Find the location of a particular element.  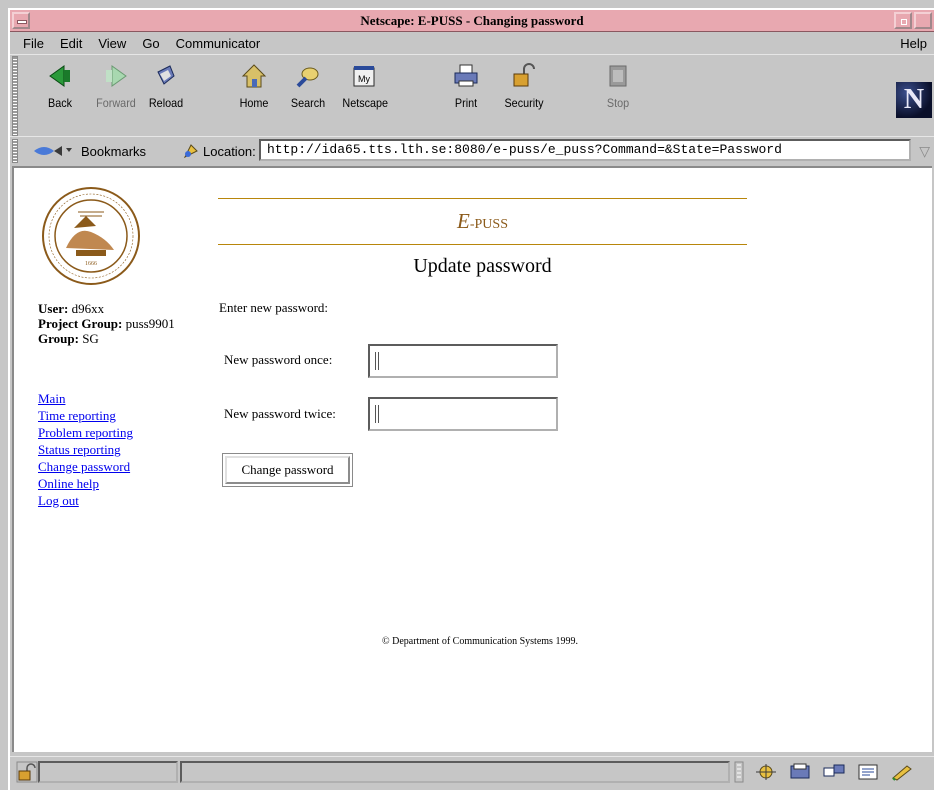

netscape-label: Netscape is located at coordinates (365, 103).